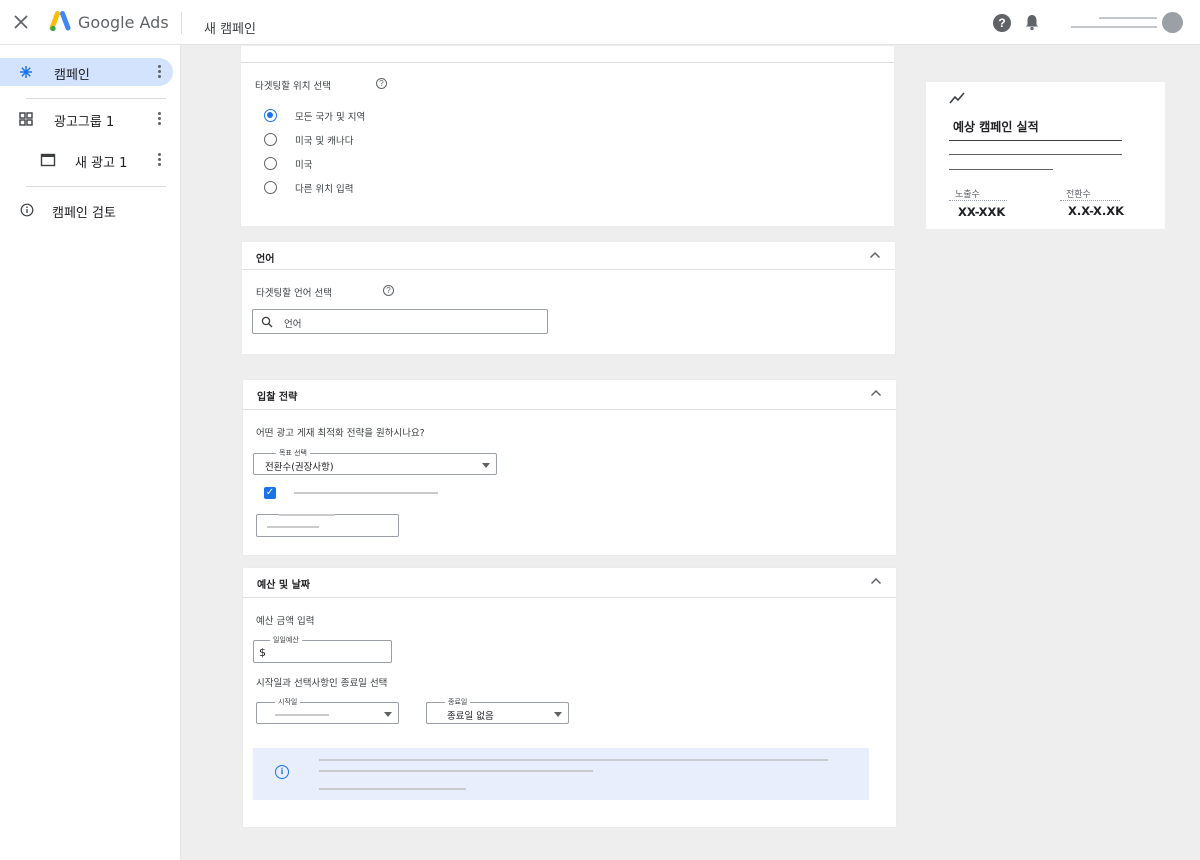 The height and width of the screenshot is (860, 1200). Describe the element at coordinates (1096, 211) in the screenshot. I see `conversions-value: X.X-X.XK` at that location.